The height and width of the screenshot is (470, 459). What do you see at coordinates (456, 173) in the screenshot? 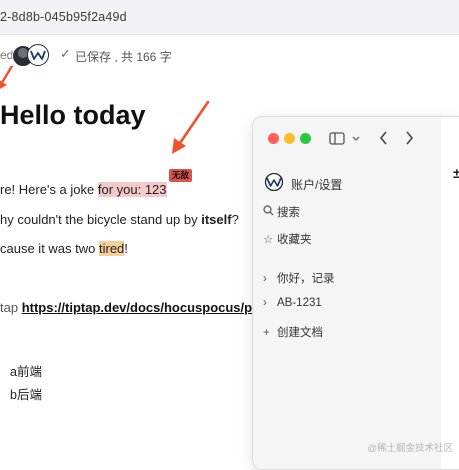
I see `content-title-partial: ±` at bounding box center [456, 173].